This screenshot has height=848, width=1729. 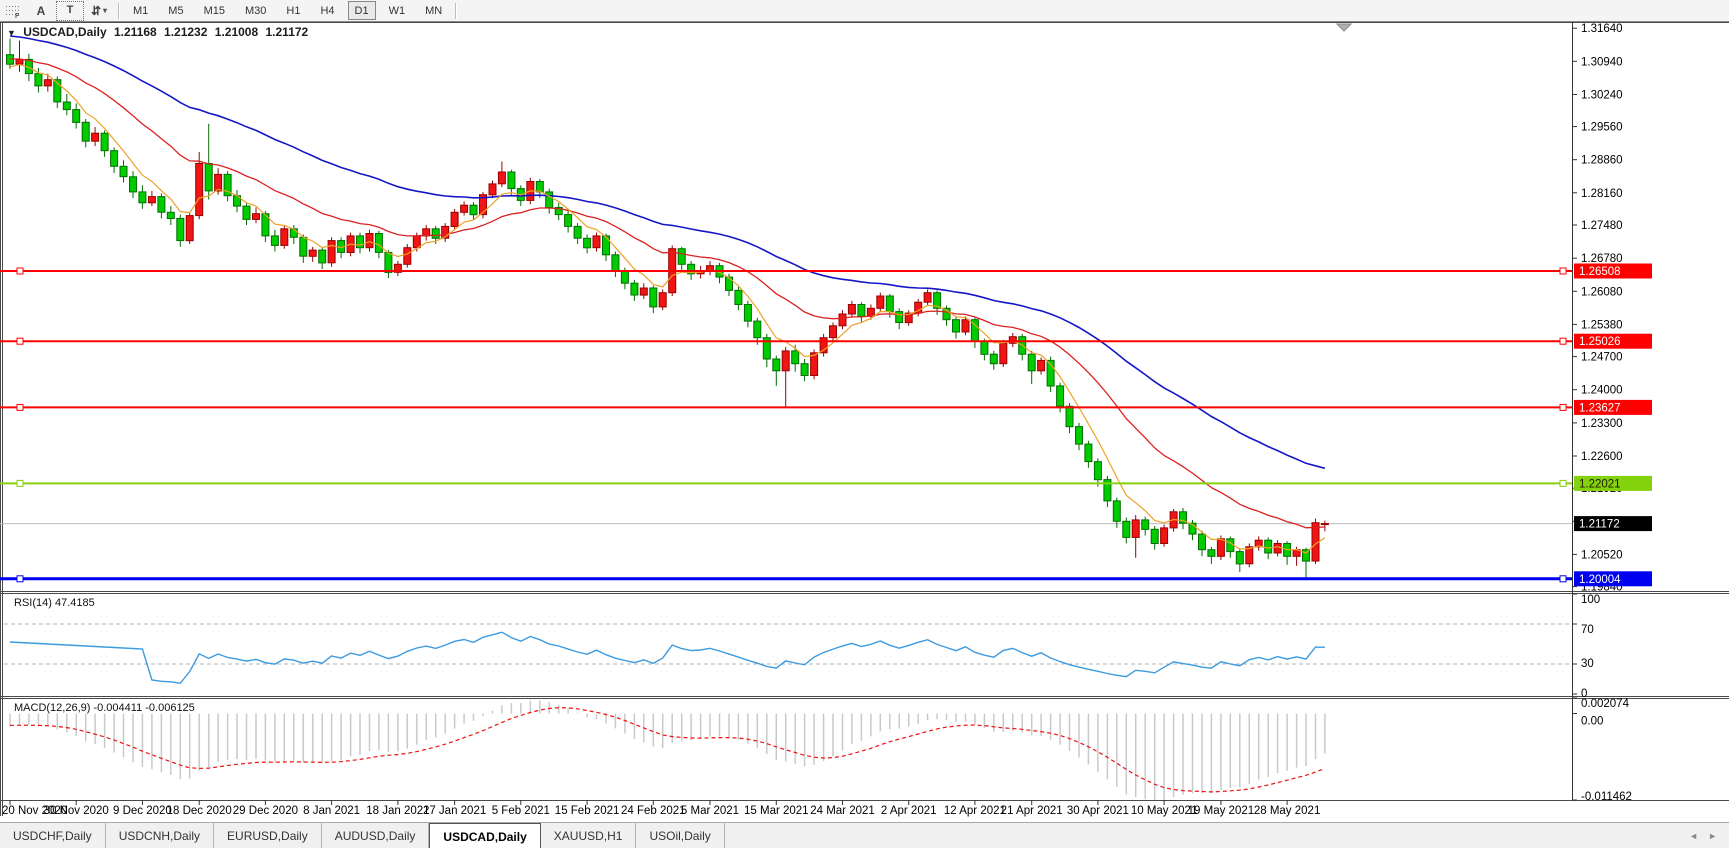 I want to click on date-tick-label: 15 Feb 2021, so click(x=587, y=811).